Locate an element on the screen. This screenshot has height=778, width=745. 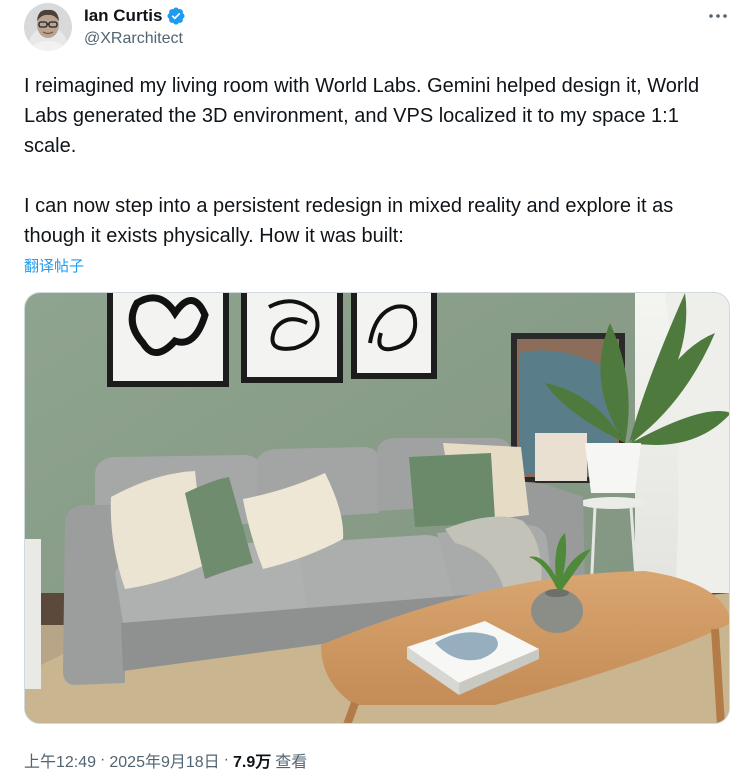
tweet-date: 2025年9月18日 is located at coordinates (164, 760).